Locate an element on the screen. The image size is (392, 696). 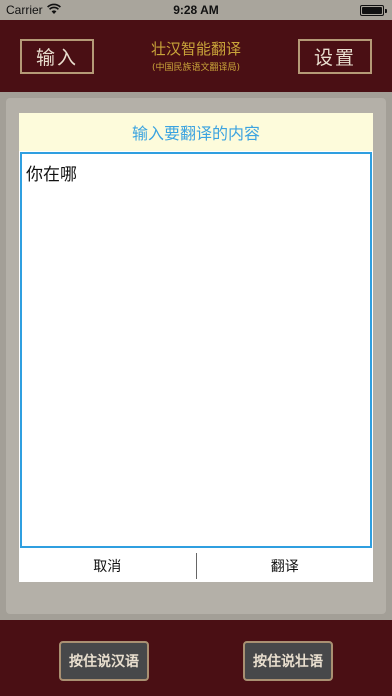
status-bar: Carrier 9:28 AM is located at coordinates (196, 10).